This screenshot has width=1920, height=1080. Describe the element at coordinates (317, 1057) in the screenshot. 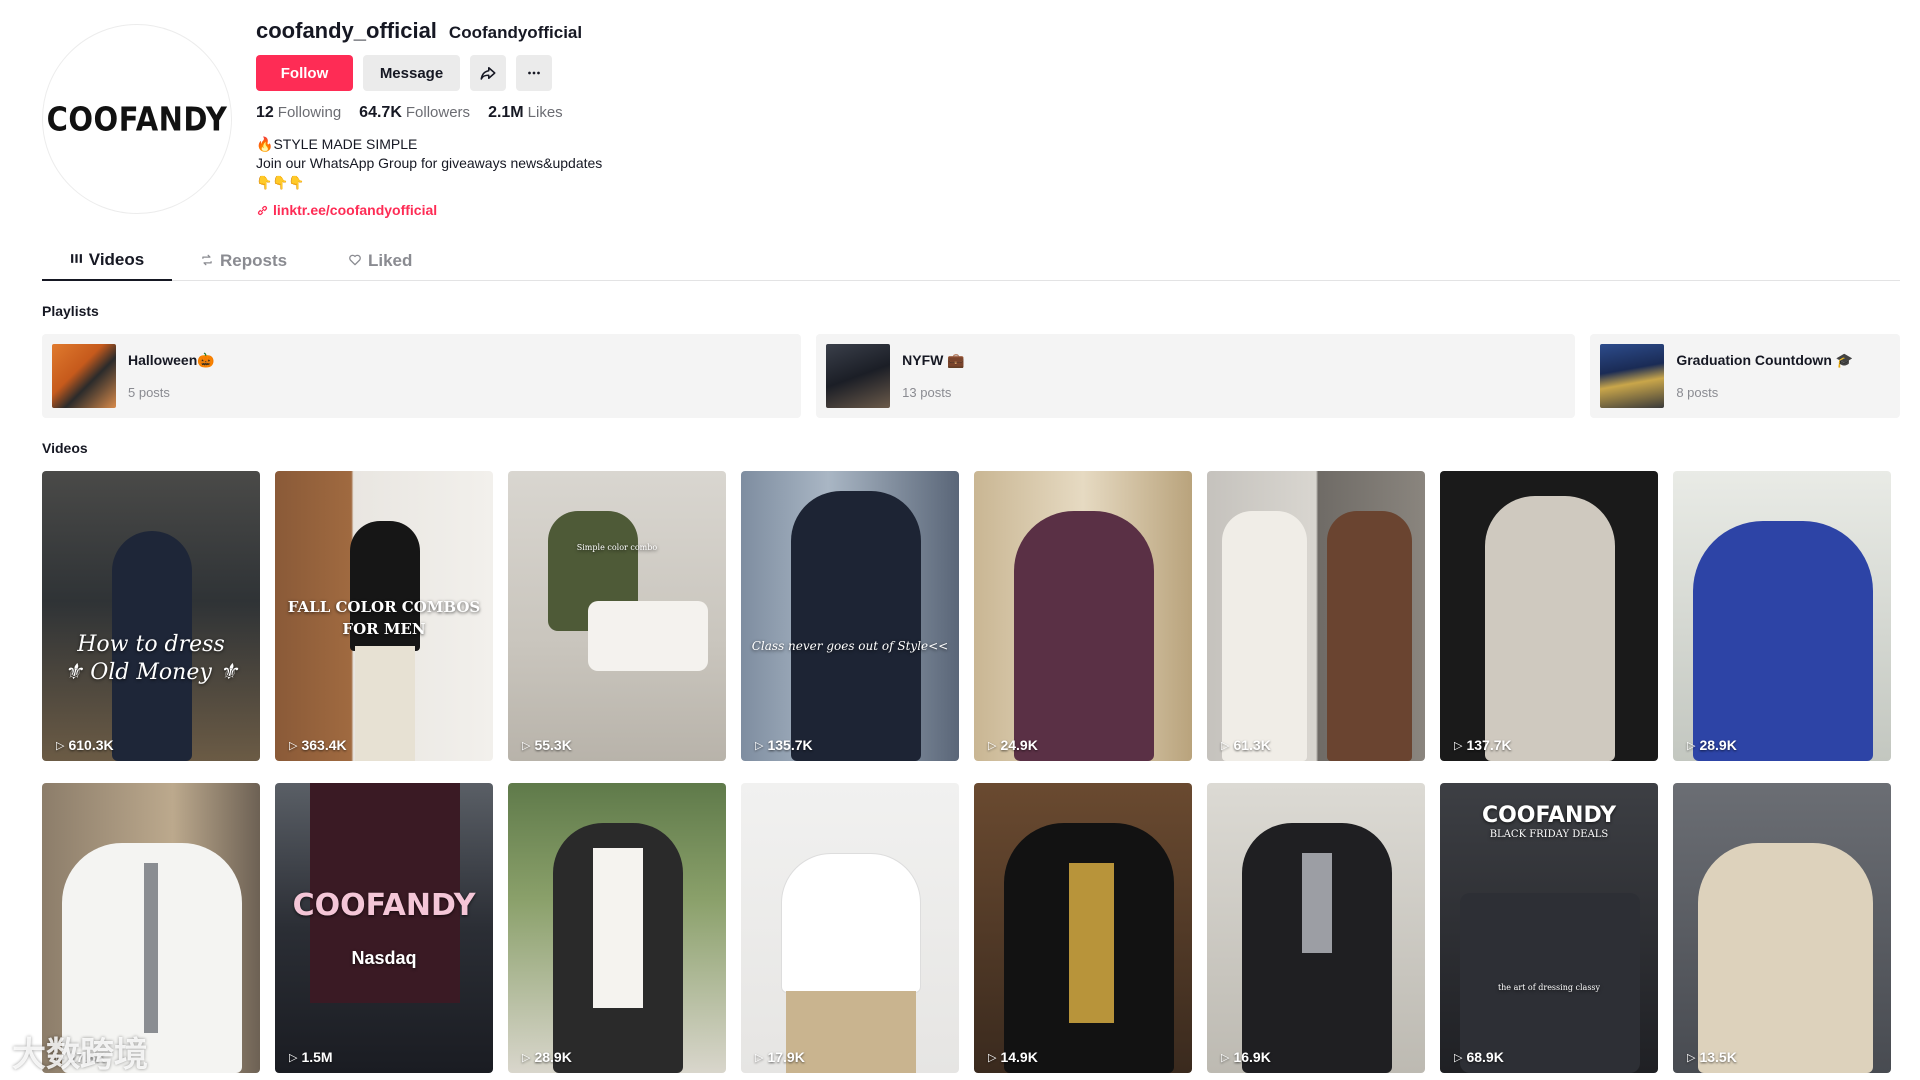

I see `view-count: 1.5M` at that location.